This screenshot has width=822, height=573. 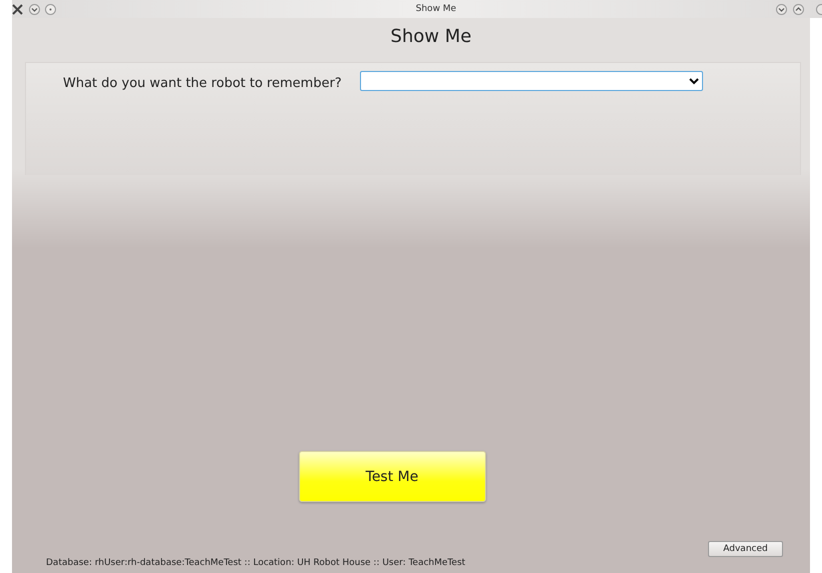 I want to click on memory-dropdown, so click(x=531, y=81).